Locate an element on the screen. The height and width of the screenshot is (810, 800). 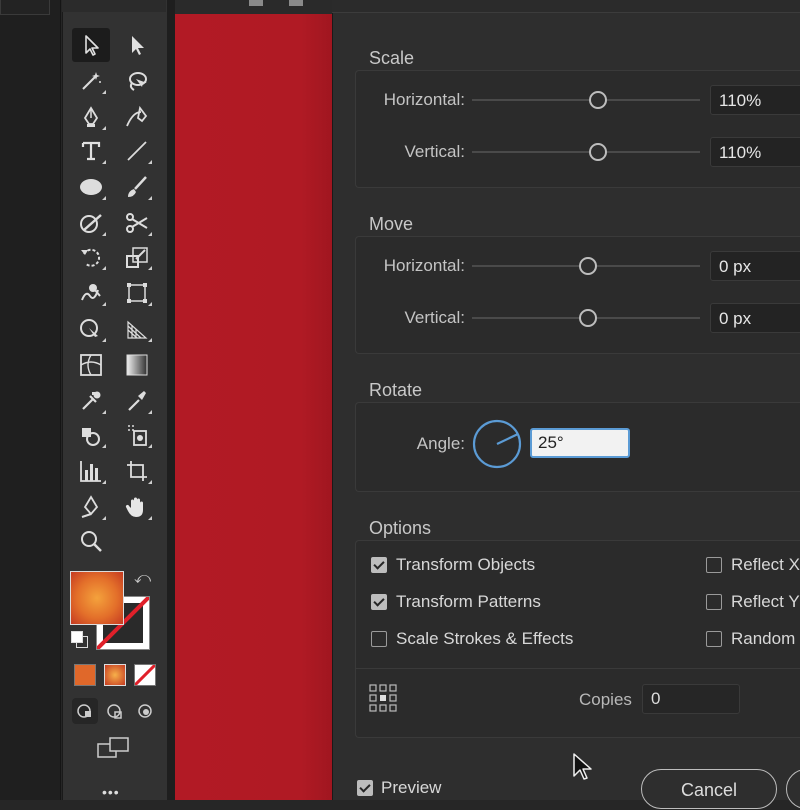
type-tool-icon is located at coordinates (91, 151).